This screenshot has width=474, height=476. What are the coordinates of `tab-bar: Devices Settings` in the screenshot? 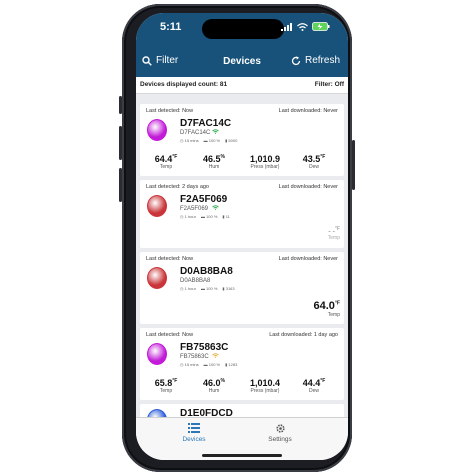 It's located at (242, 438).